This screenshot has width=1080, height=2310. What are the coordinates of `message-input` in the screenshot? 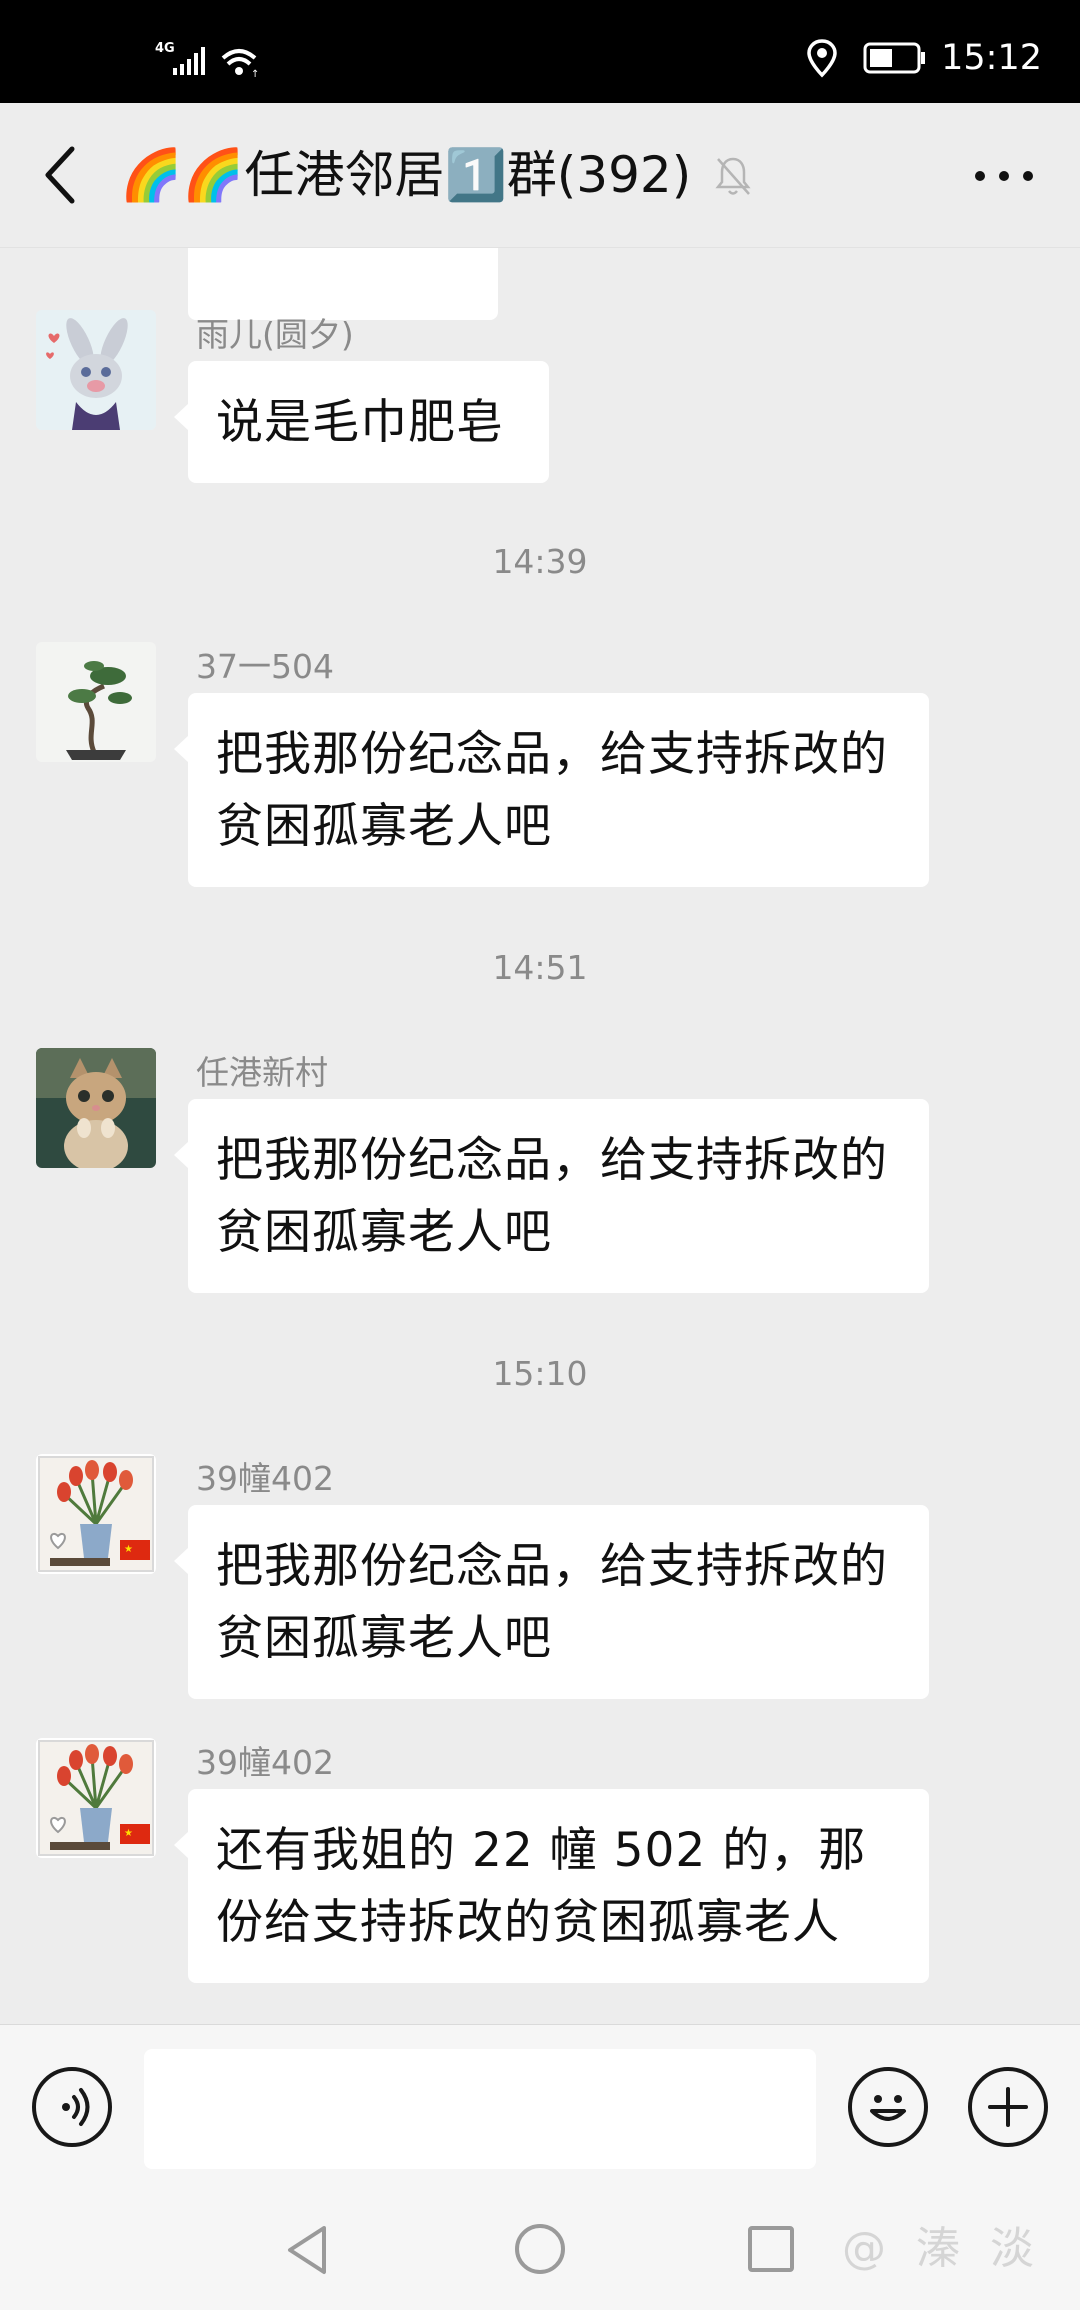 It's located at (480, 2109).